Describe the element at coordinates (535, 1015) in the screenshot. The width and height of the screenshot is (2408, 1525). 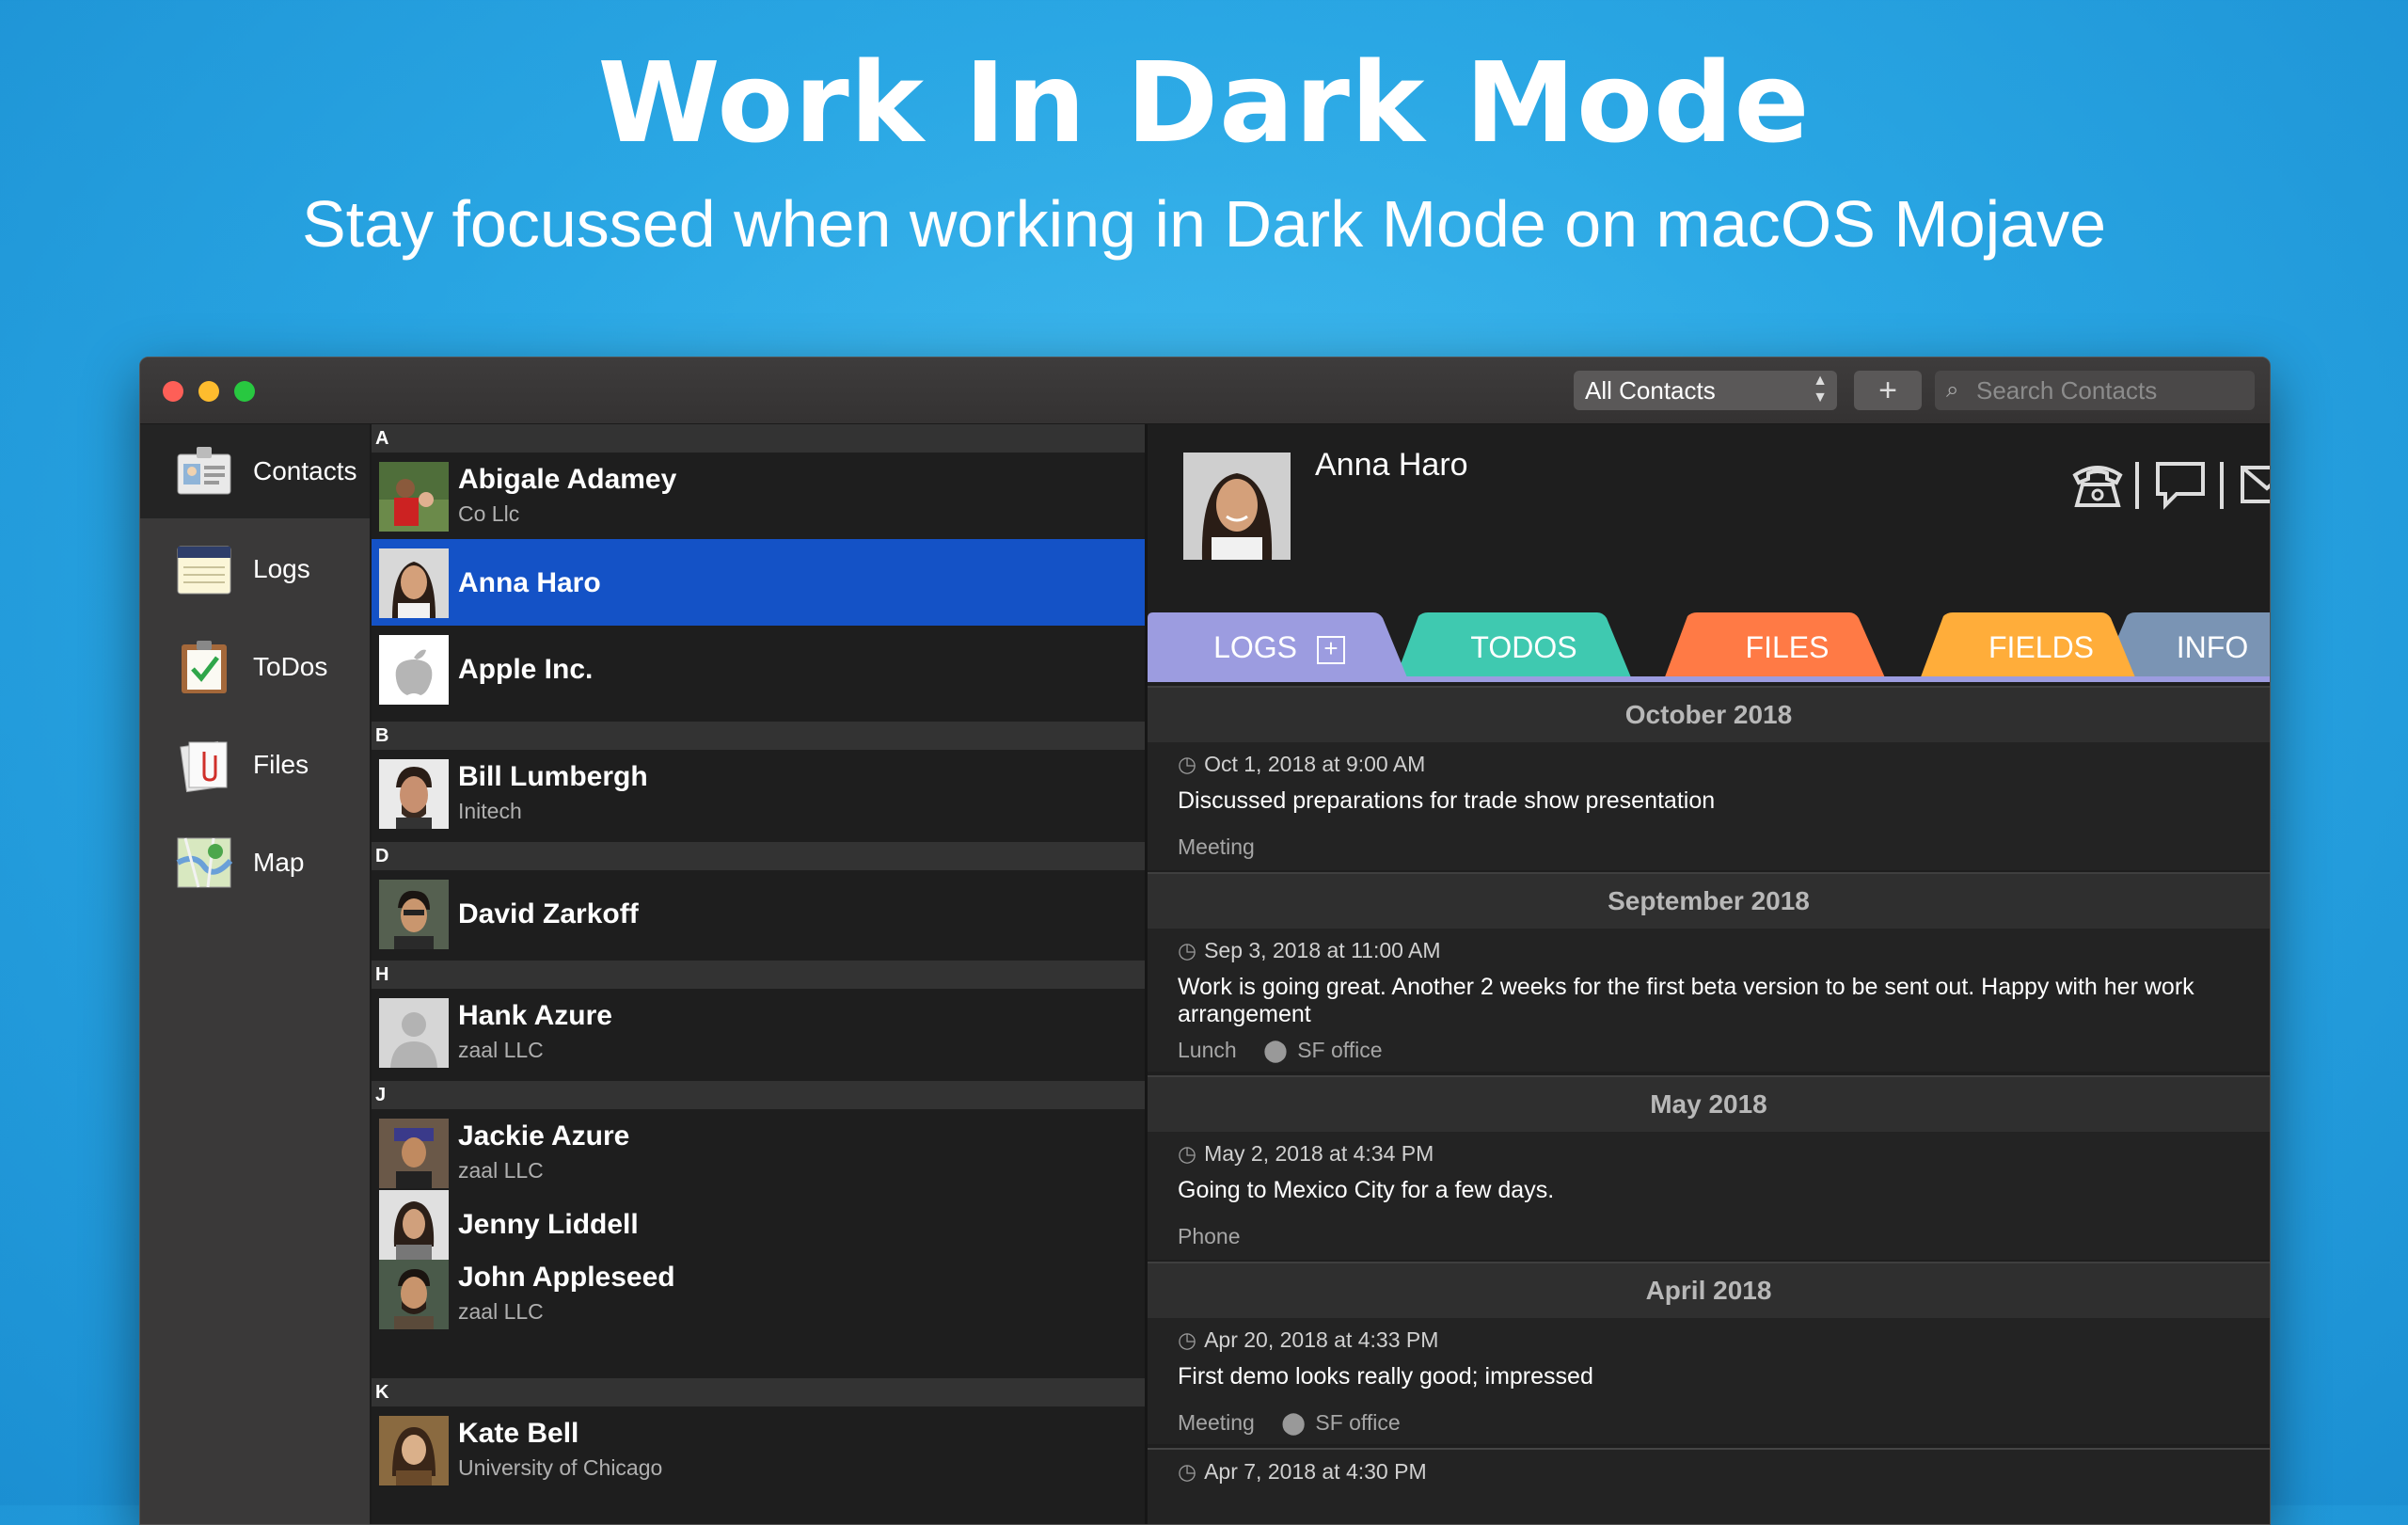
I see `contact-name: Hank Azure` at that location.